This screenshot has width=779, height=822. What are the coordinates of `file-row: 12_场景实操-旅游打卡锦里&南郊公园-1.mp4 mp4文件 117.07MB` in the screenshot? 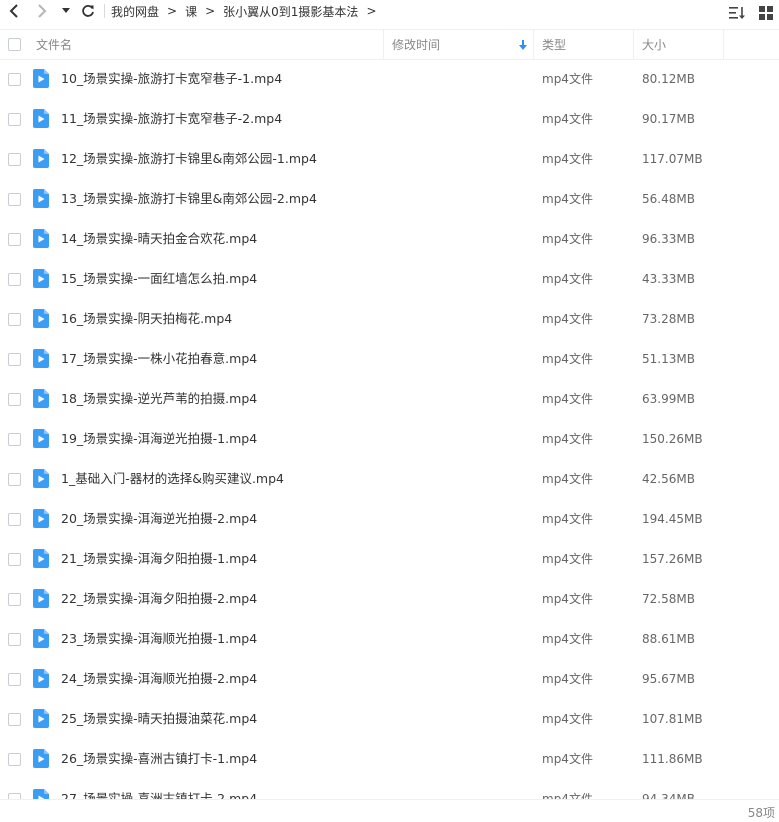 It's located at (389, 159).